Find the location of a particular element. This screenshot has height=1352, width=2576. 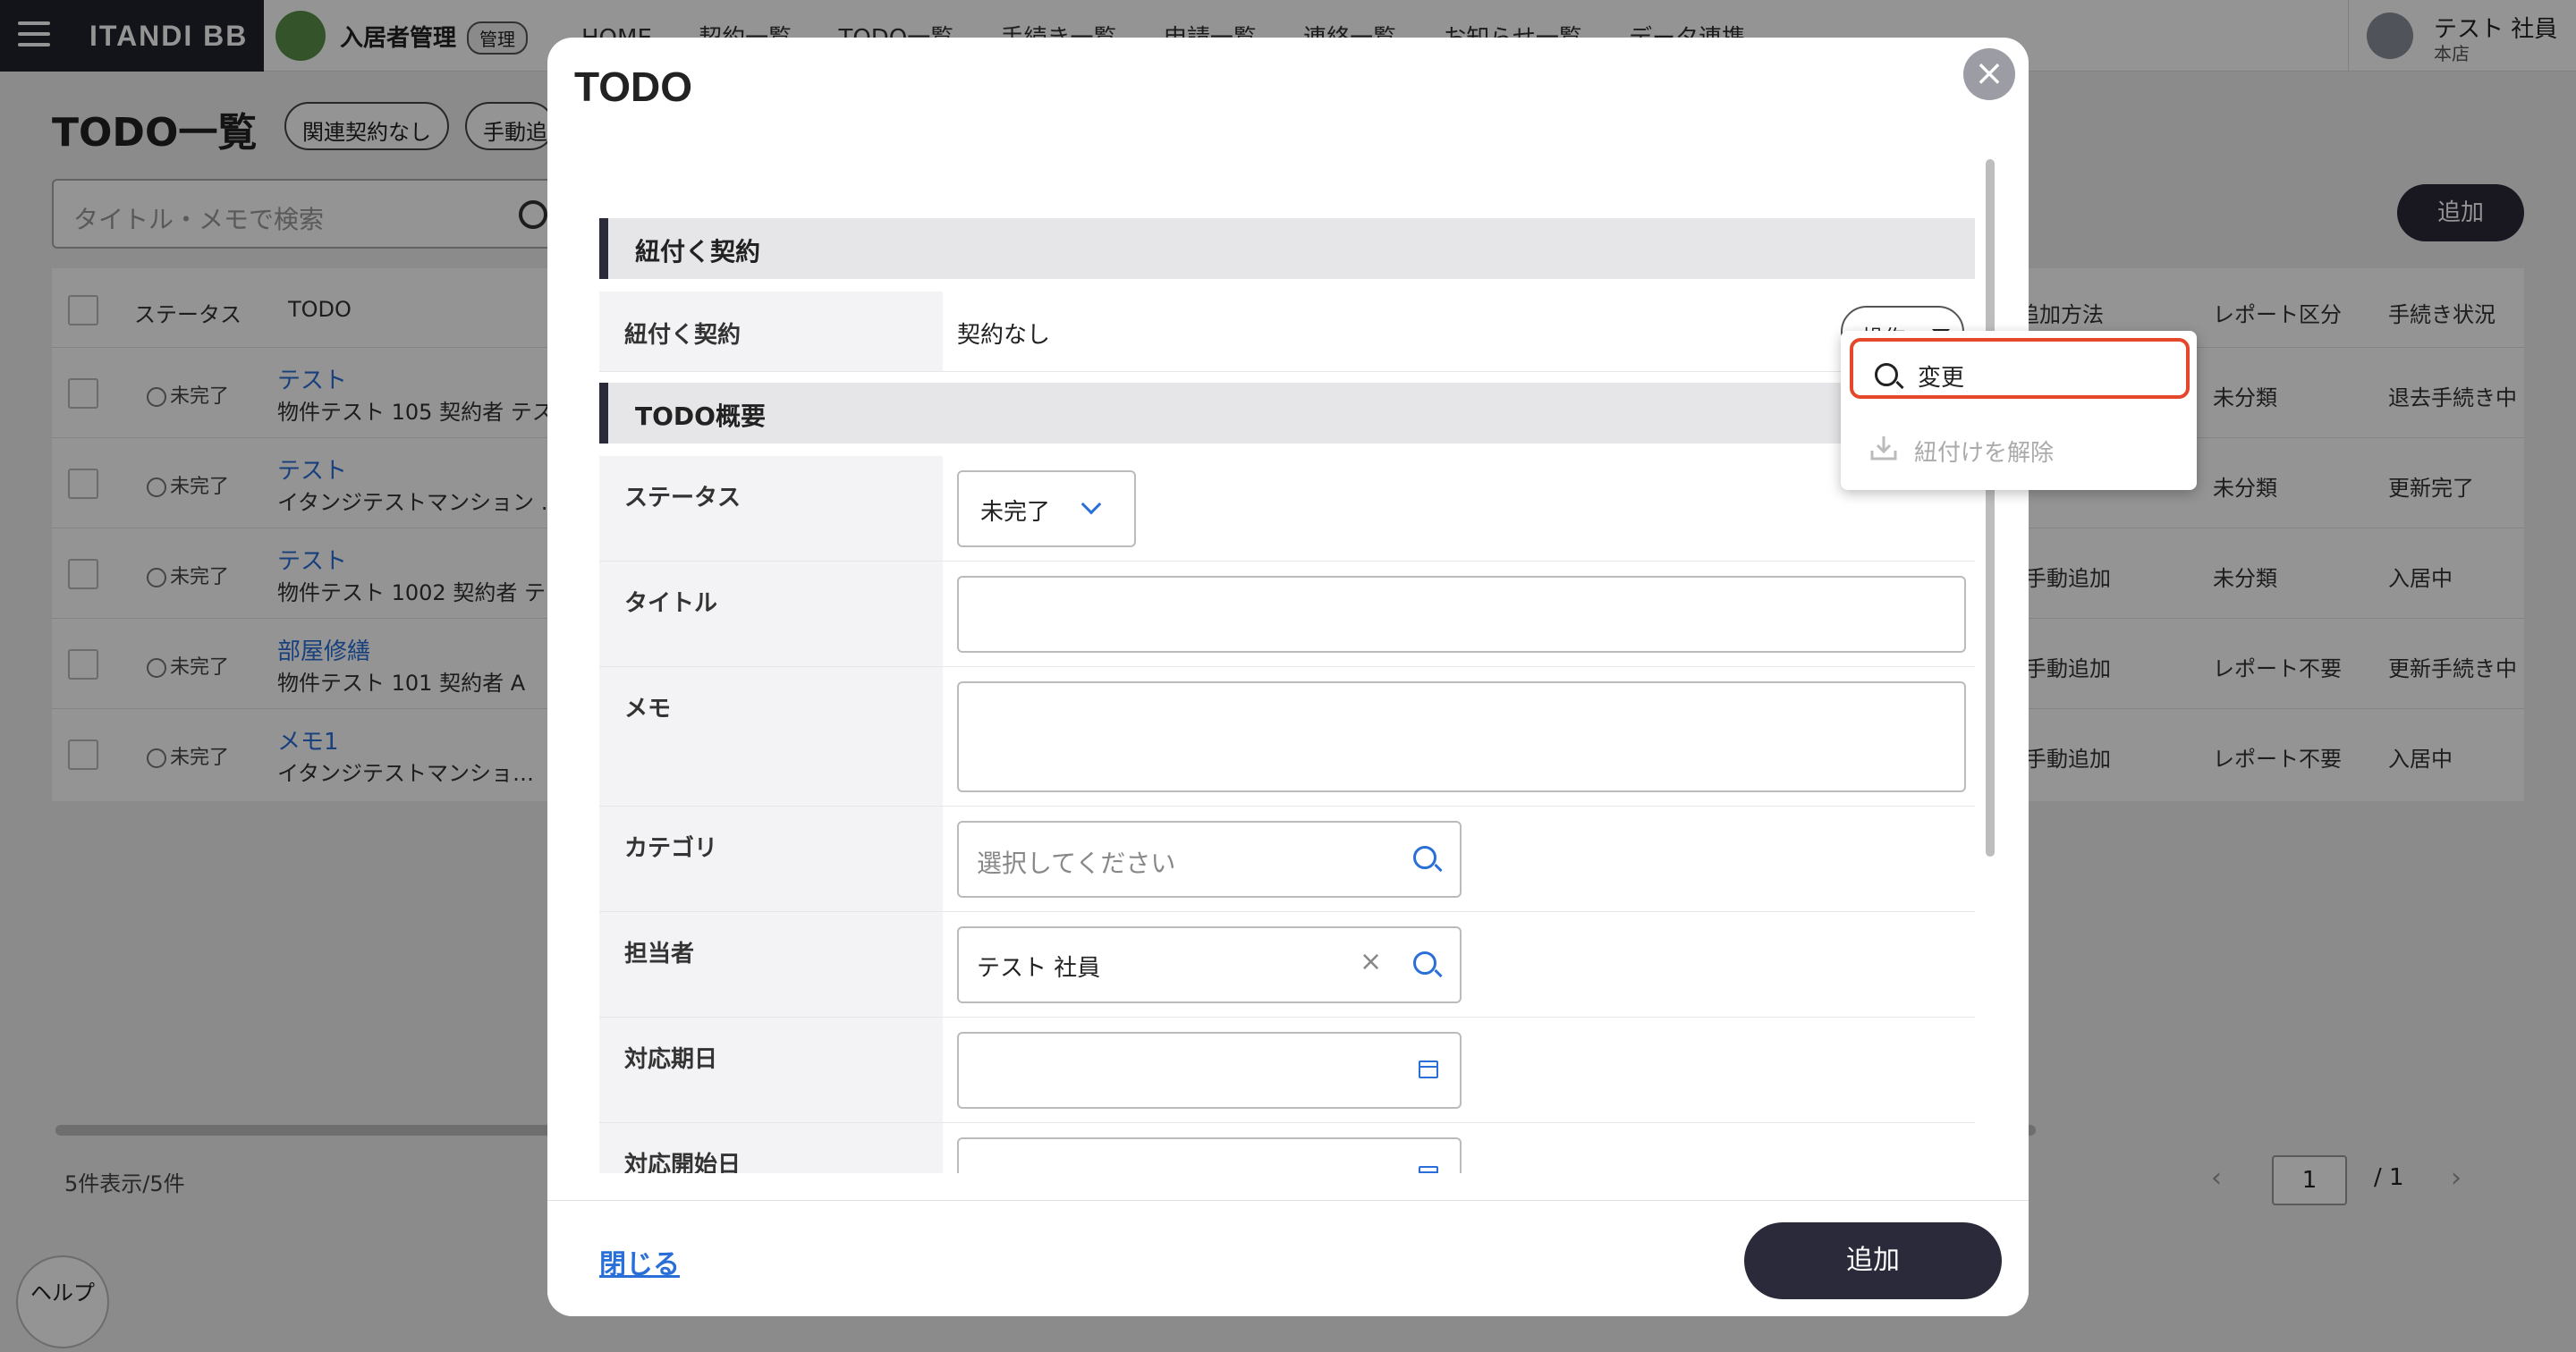

chevron-down-icon is located at coordinates (1091, 504).